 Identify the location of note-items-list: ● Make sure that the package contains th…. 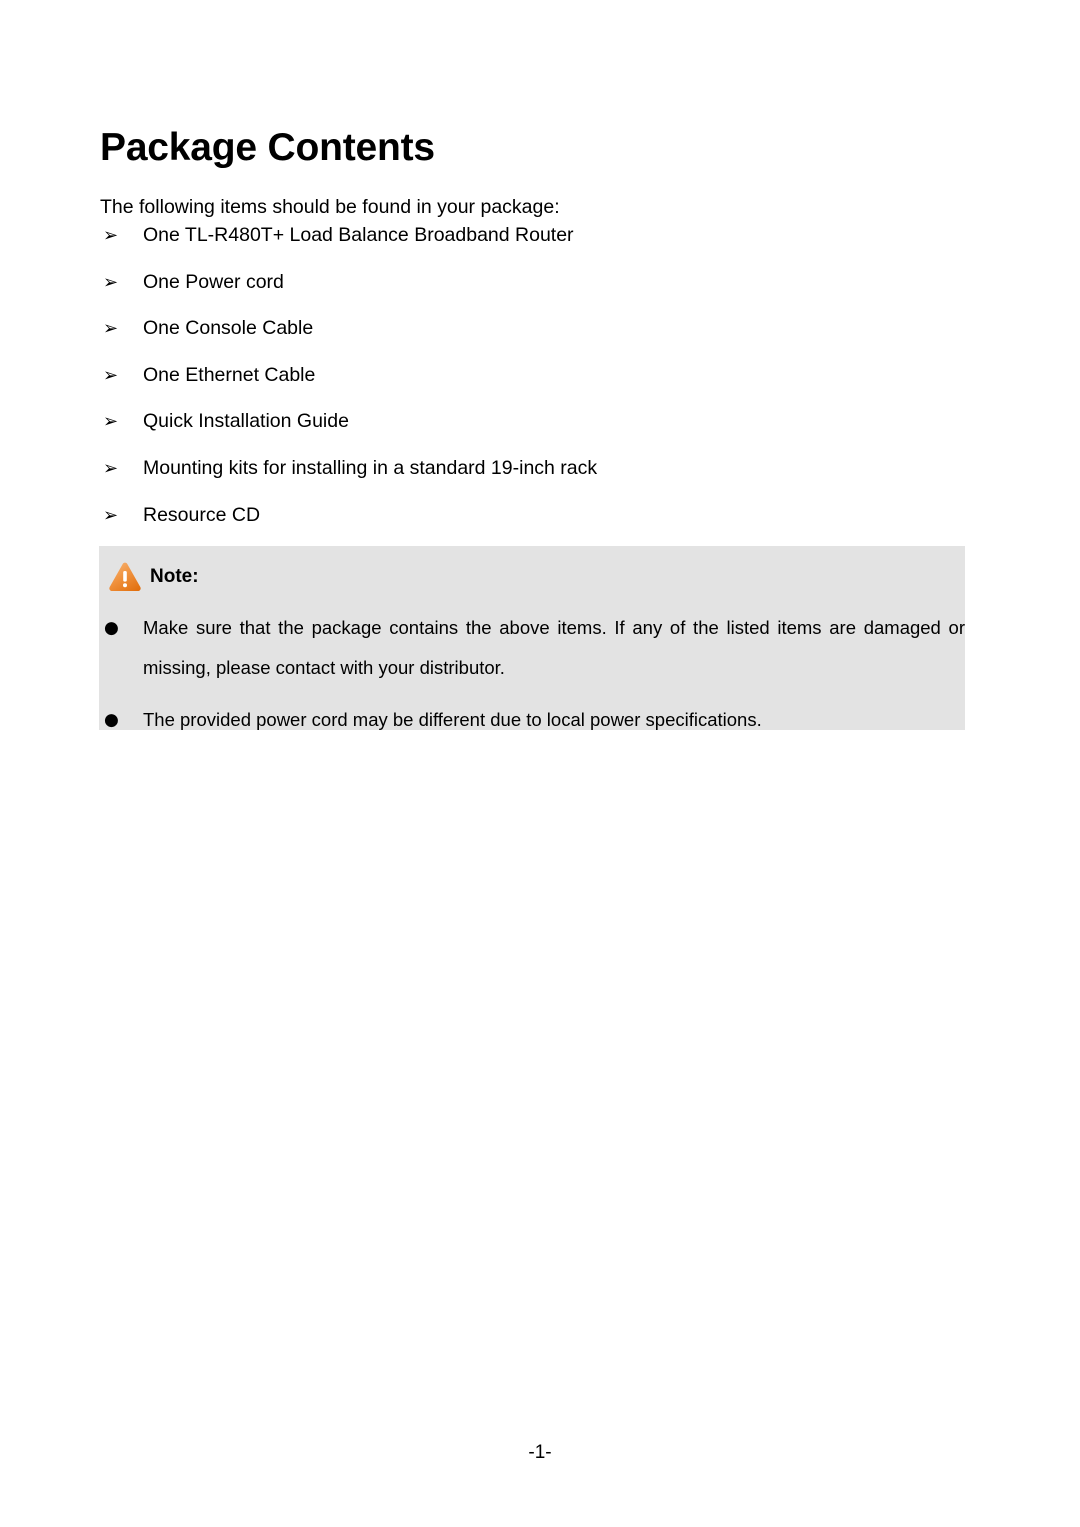
(532, 674).